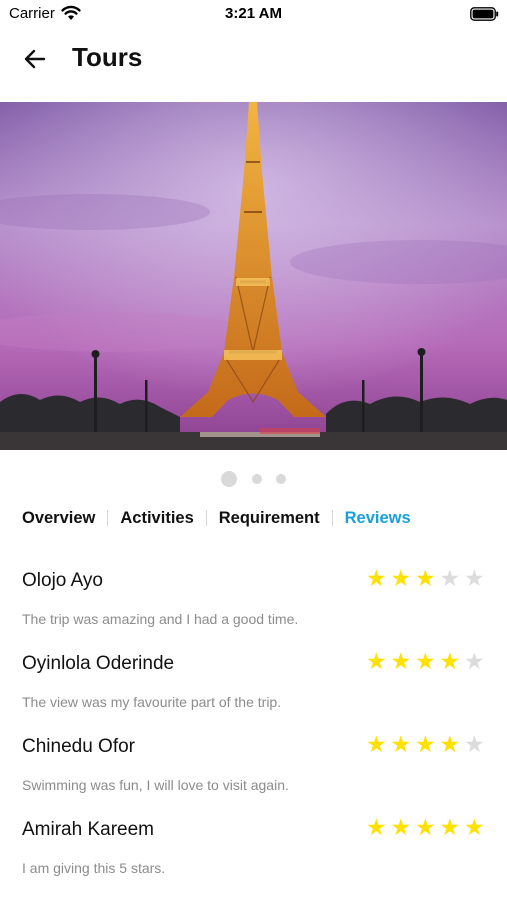  Describe the element at coordinates (62, 580) in the screenshot. I see `reviewer-name: Olojo Ayo` at that location.